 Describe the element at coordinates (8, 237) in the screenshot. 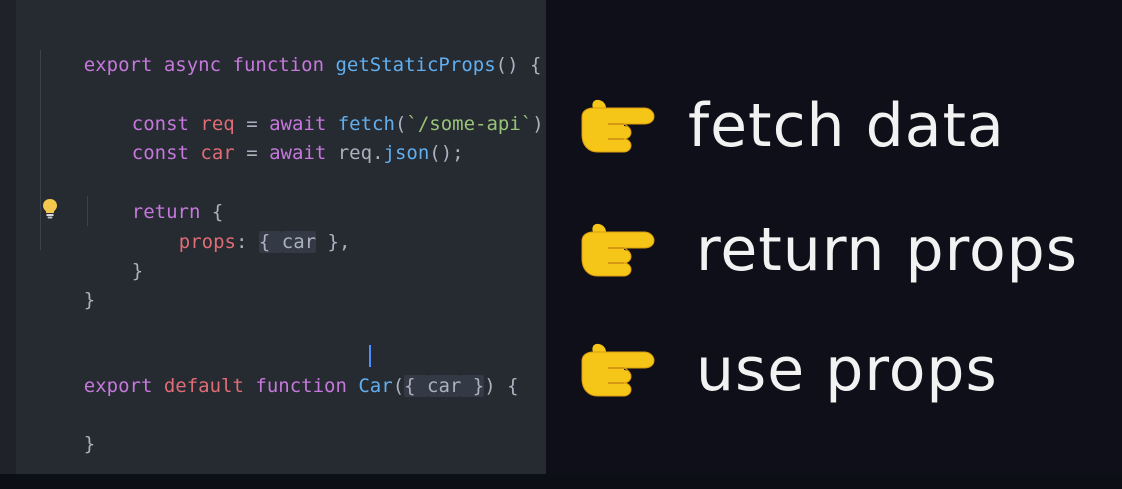

I see `editor-left-edge` at that location.